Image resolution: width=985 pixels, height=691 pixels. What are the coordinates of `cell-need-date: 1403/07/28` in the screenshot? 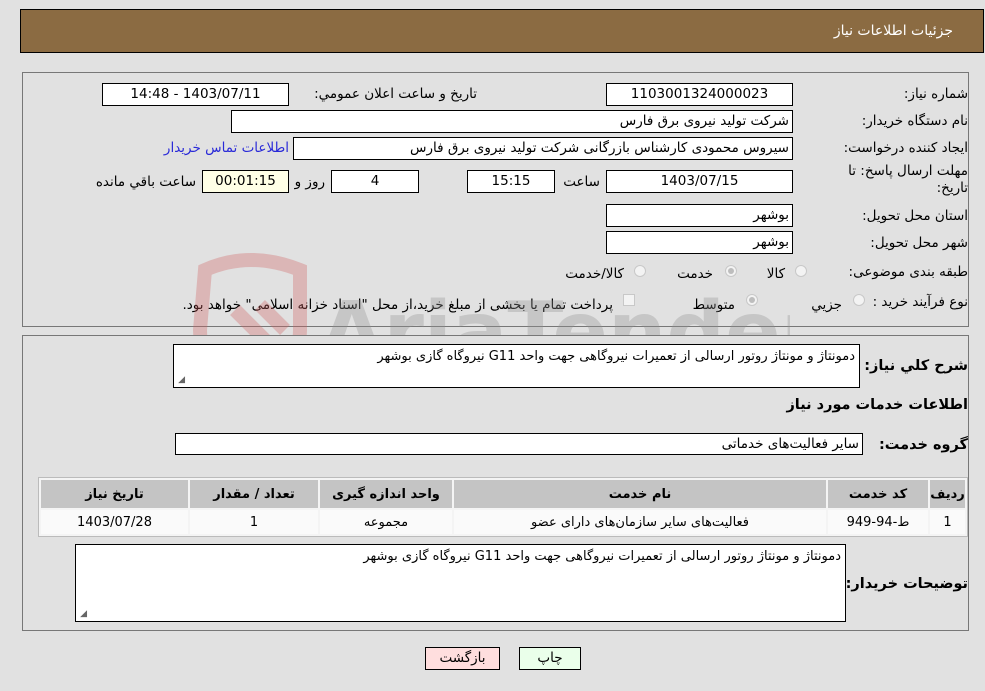 It's located at (114, 522).